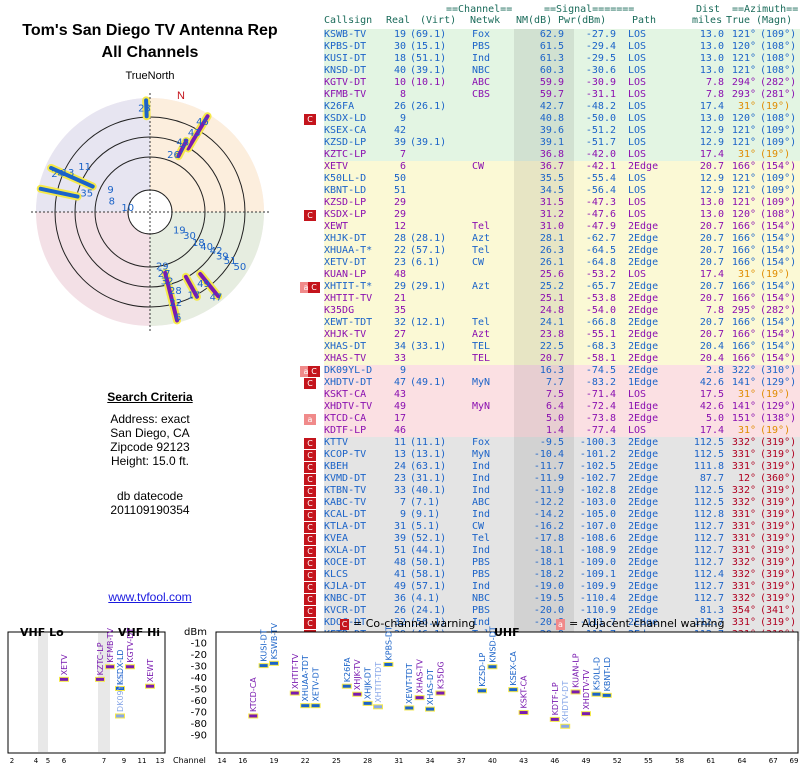 The image size is (800, 768). Describe the element at coordinates (216, 297) in the screenshot. I see `polar-channel-label: 47` at that location.